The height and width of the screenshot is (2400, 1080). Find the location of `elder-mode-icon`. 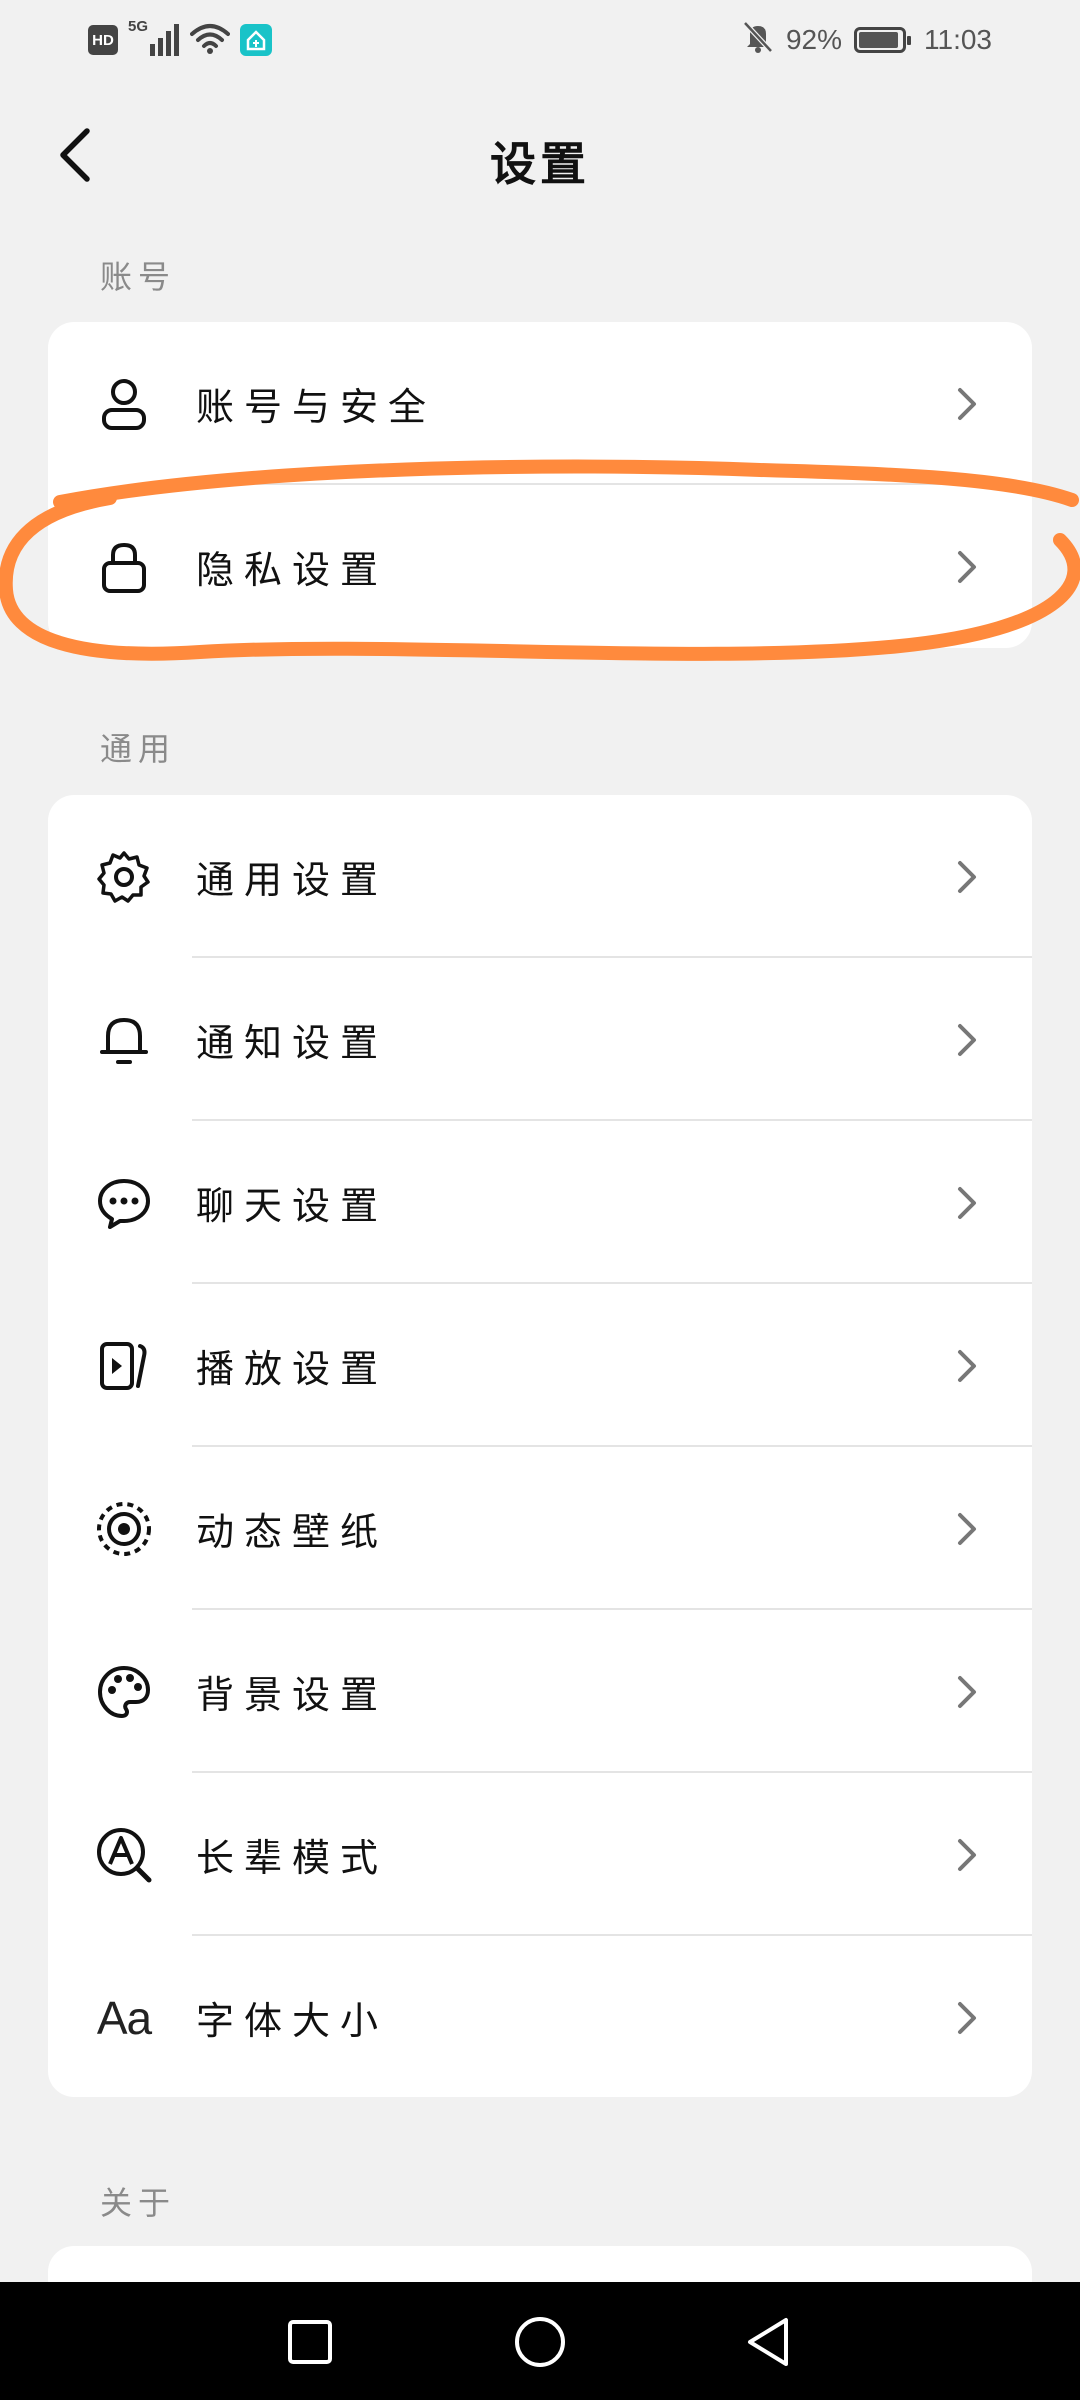

elder-mode-icon is located at coordinates (124, 1855).